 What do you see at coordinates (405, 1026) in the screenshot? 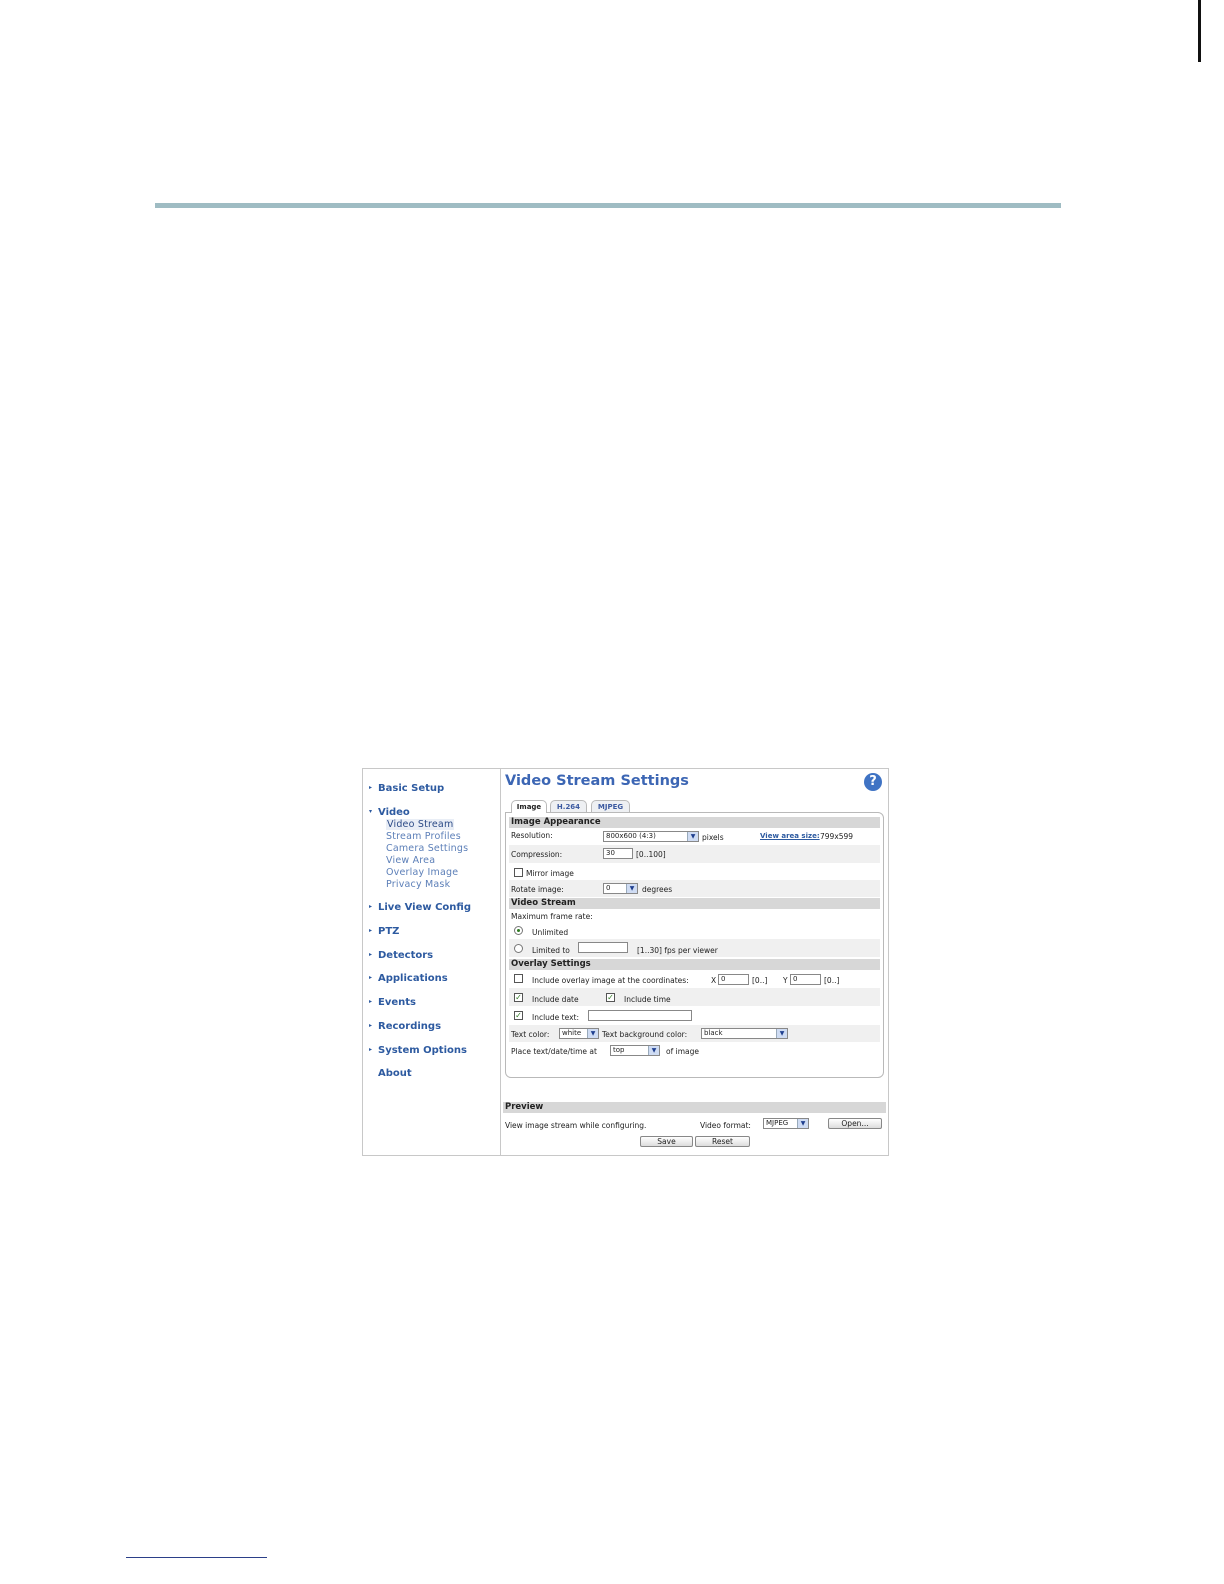
I see `sidebar-item-recordings: ▸ Recordings` at bounding box center [405, 1026].